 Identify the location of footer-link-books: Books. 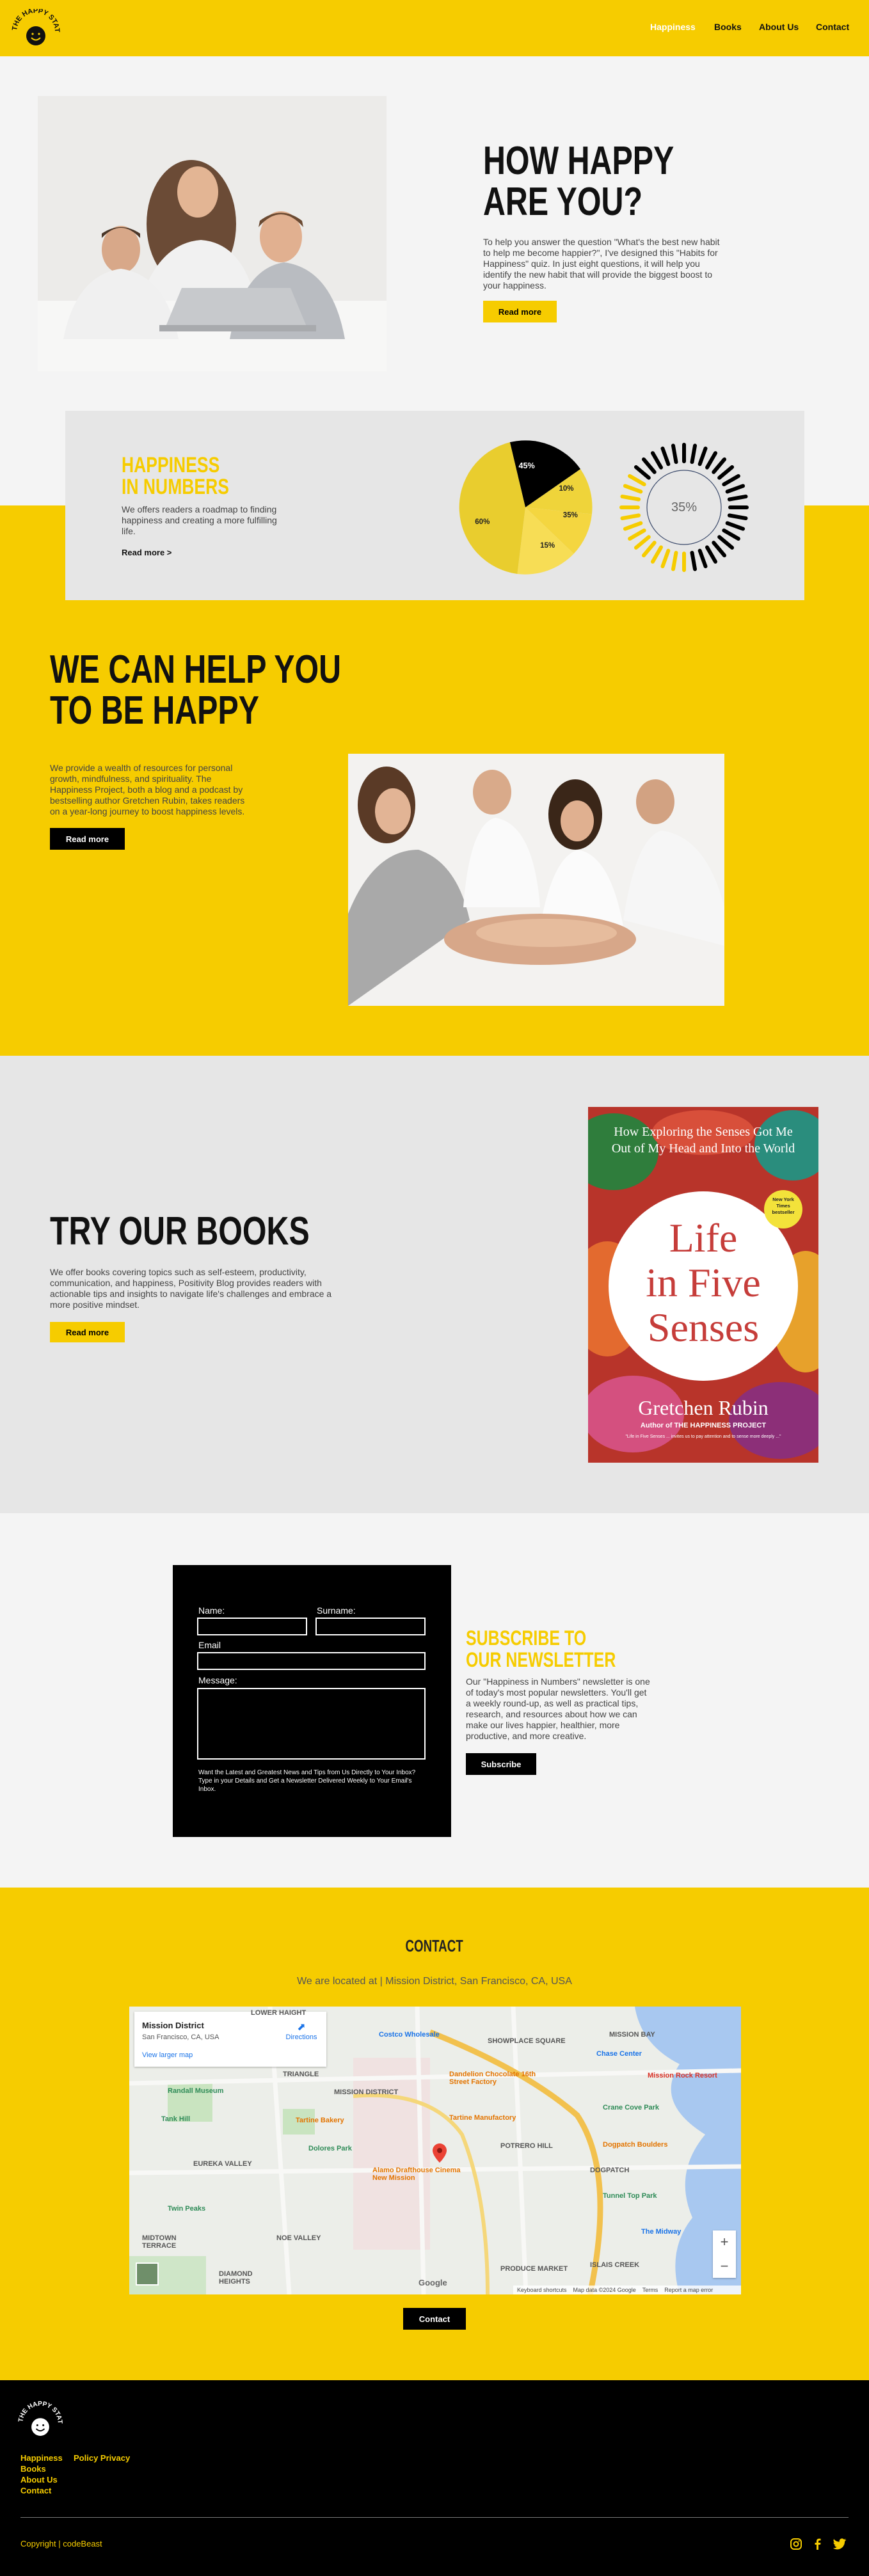
(33, 2469).